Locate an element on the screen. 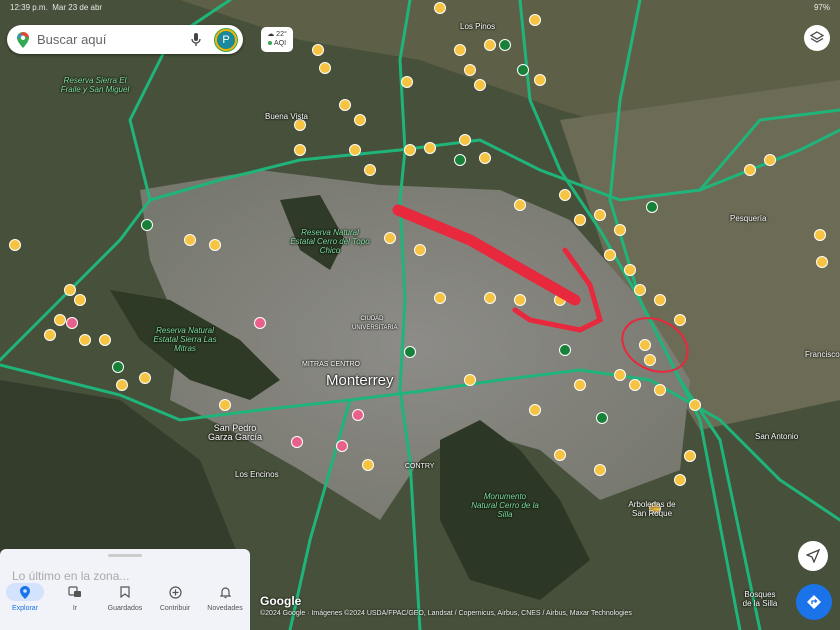 The image size is (840, 630). google-maps-logo-icon is located at coordinates (23, 39).